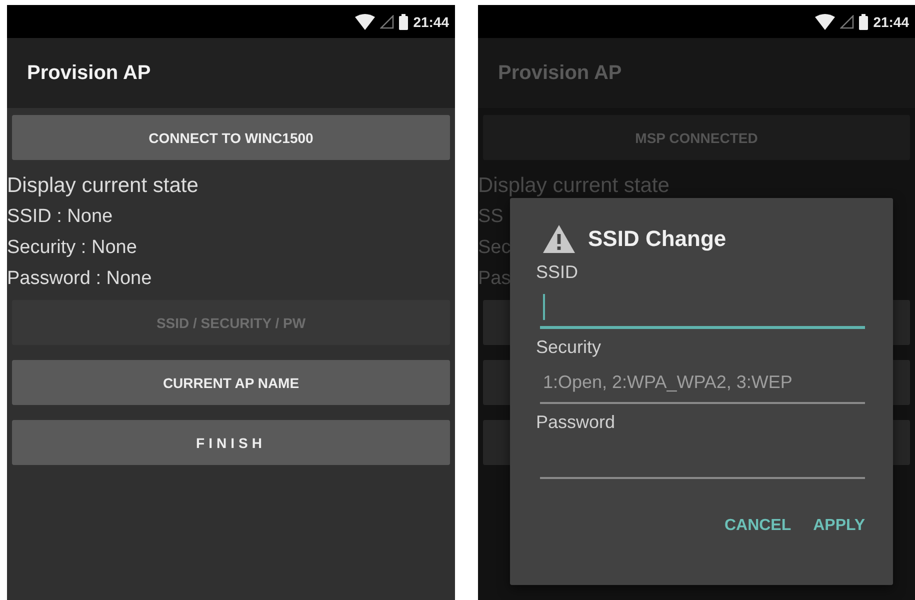 The height and width of the screenshot is (600, 915). I want to click on dialog-title: SSID Change, so click(657, 239).